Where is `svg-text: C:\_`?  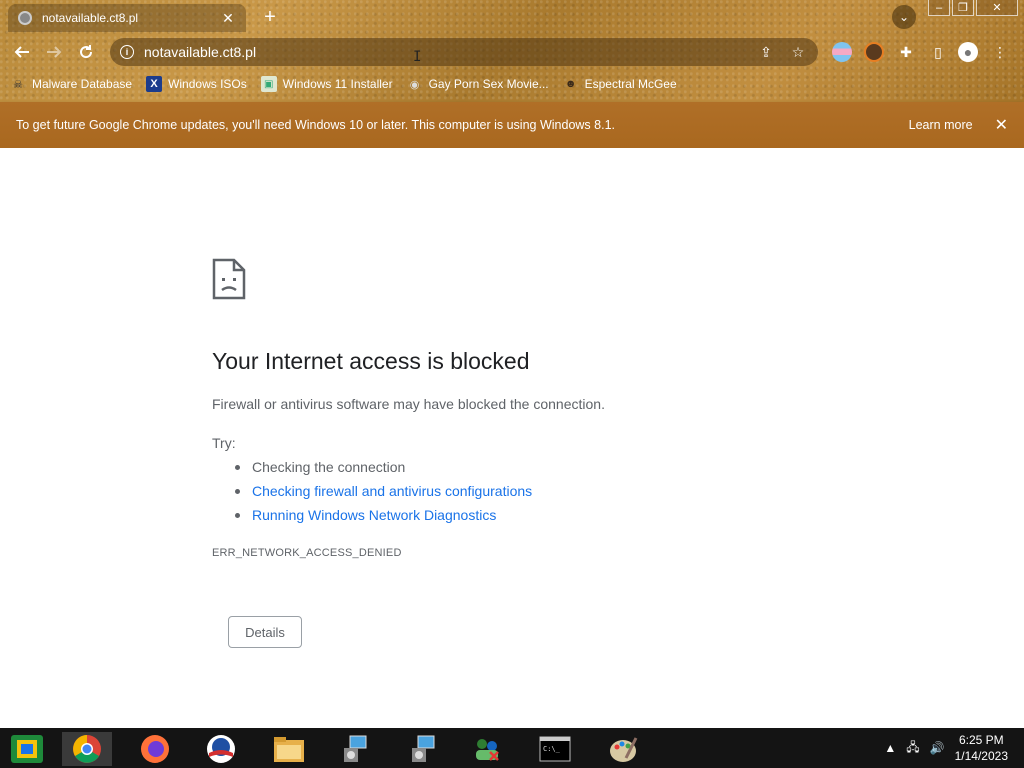
svg-text: C:\_ is located at coordinates (552, 749).